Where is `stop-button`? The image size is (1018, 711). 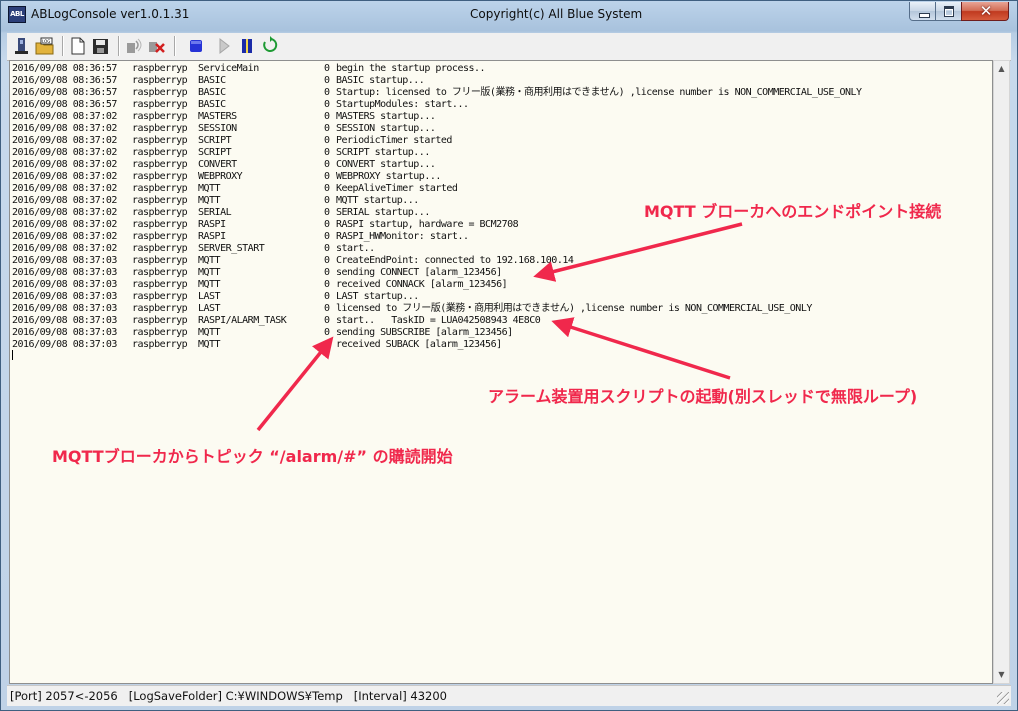
stop-button is located at coordinates (196, 46).